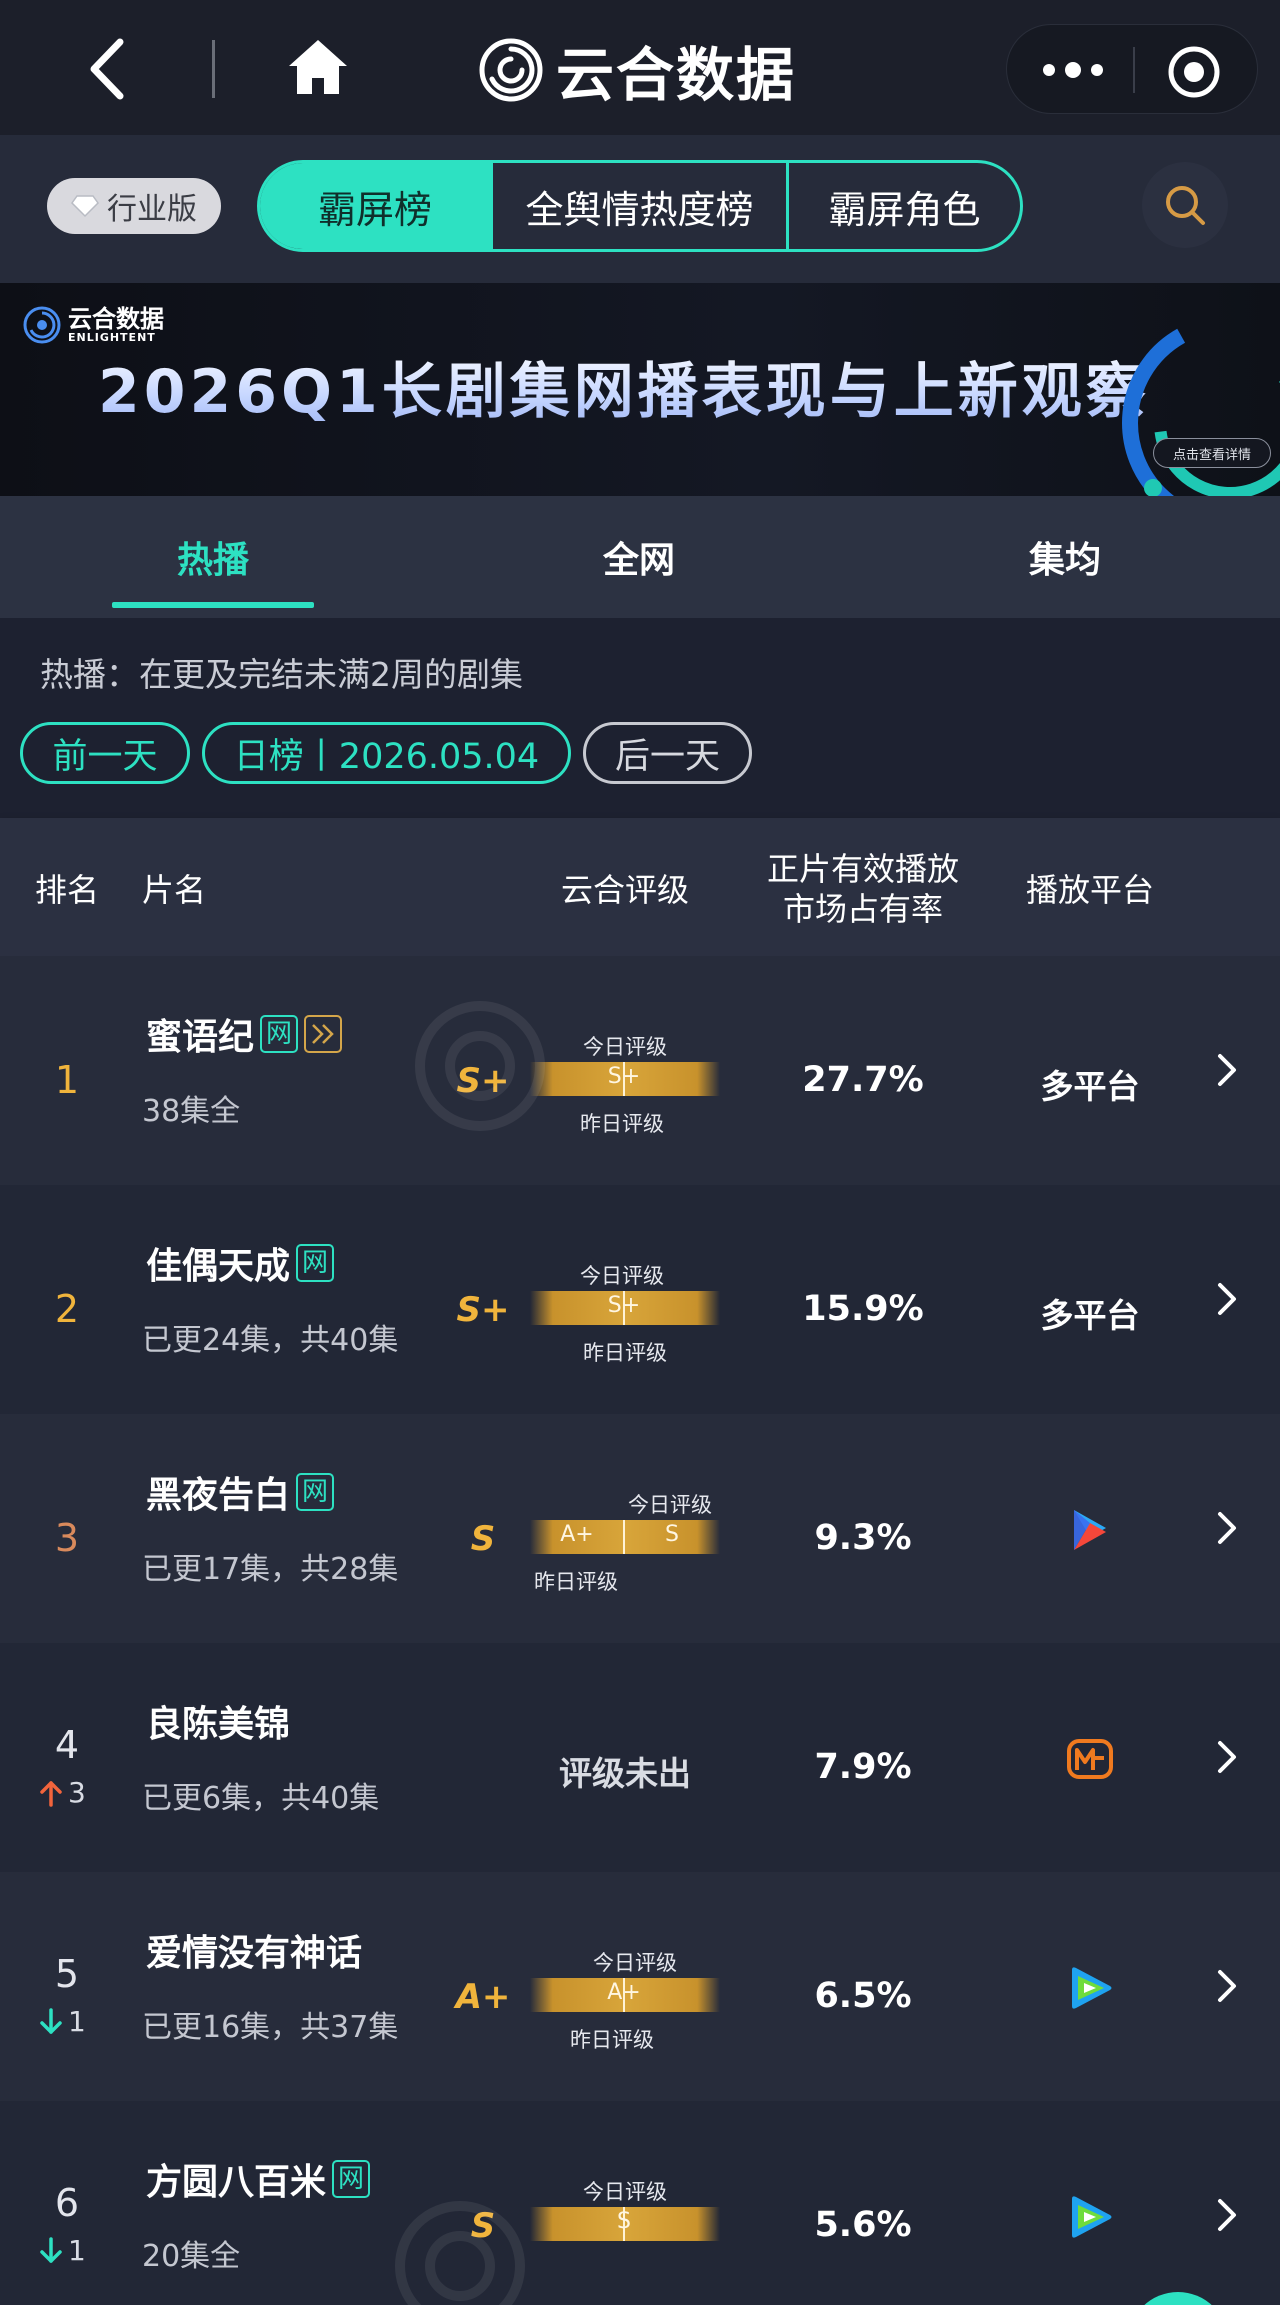  What do you see at coordinates (1212, 453) in the screenshot?
I see `banner-cta-button: 点击查看详情` at bounding box center [1212, 453].